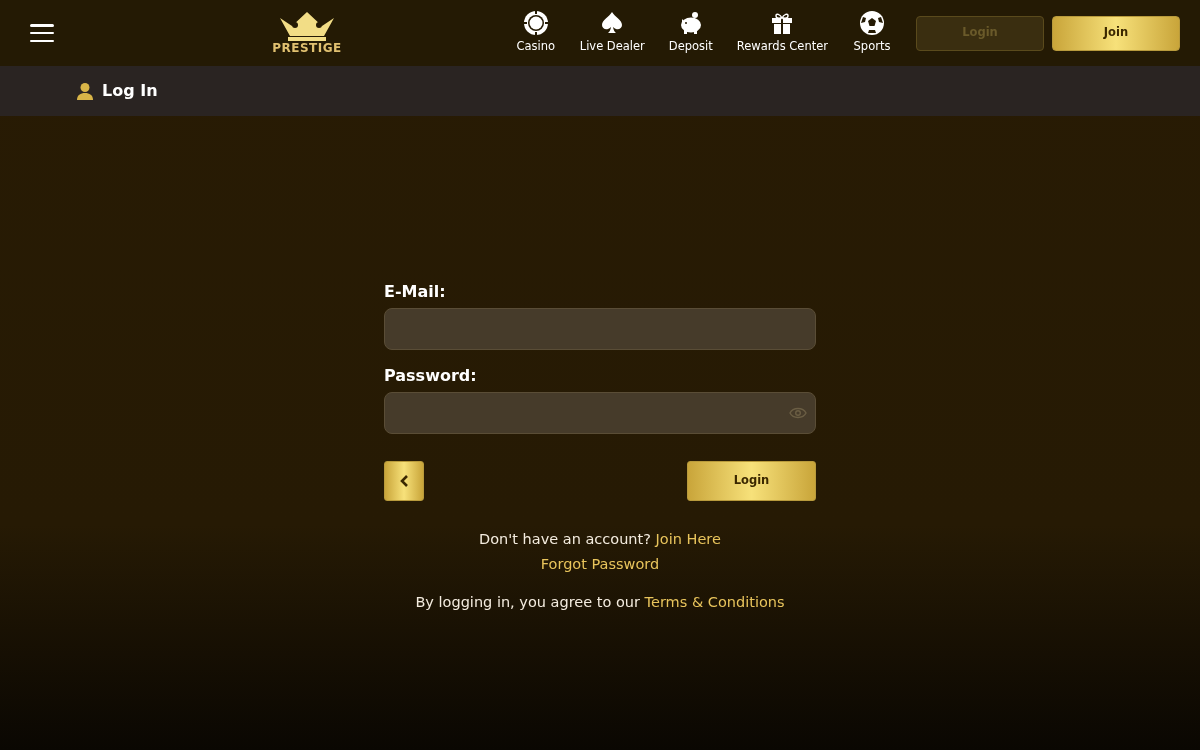 This screenshot has height=750, width=1200. I want to click on join-button: Join, so click(1116, 33).